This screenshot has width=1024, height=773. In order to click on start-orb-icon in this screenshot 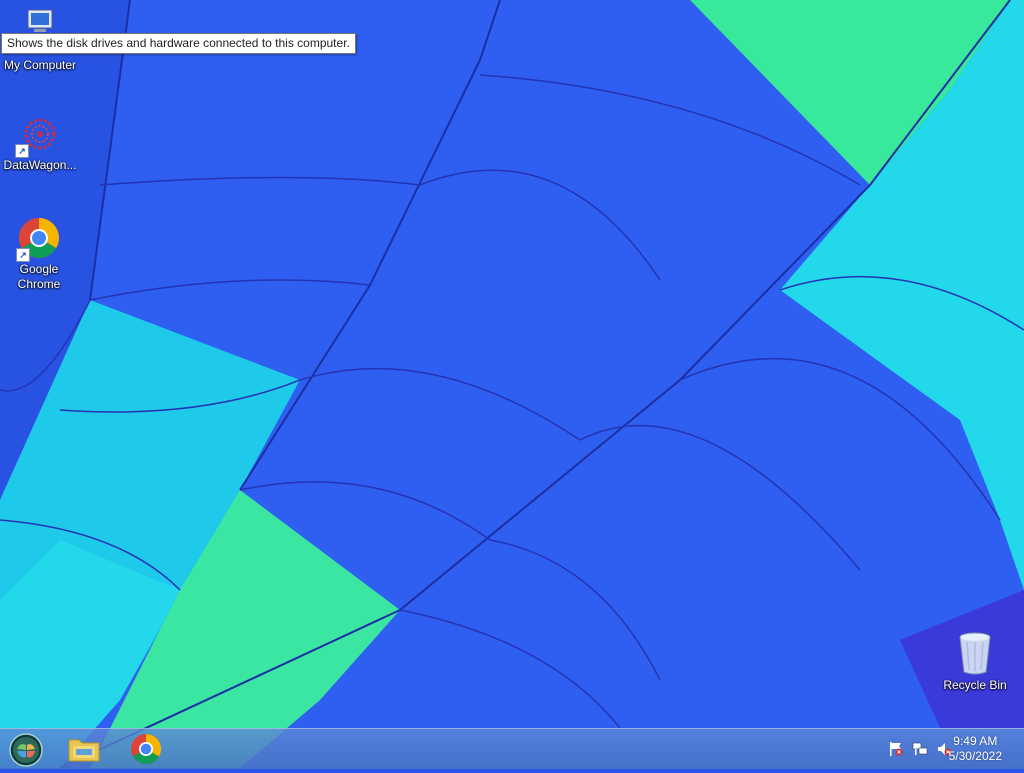, I will do `click(26, 750)`.